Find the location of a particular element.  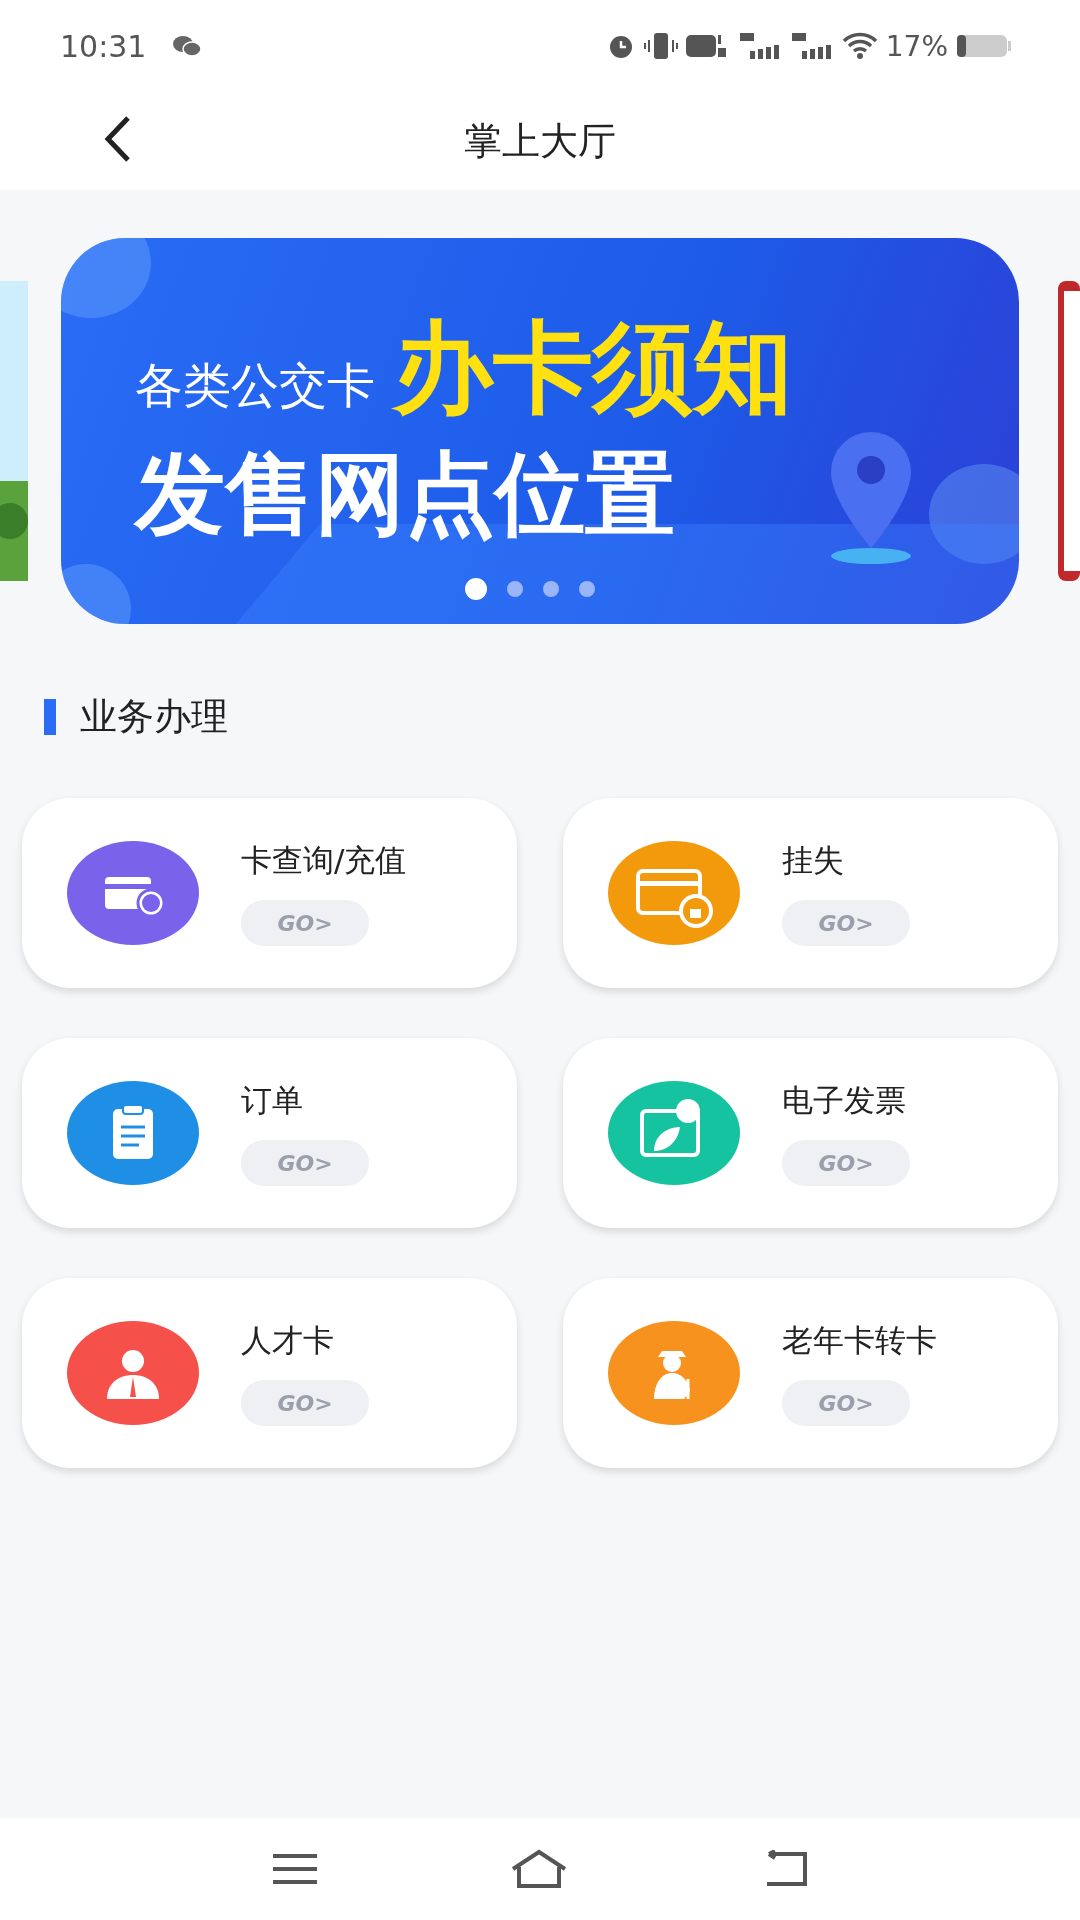

service-card: 老年卡转卡 GO> is located at coordinates (810, 1373).